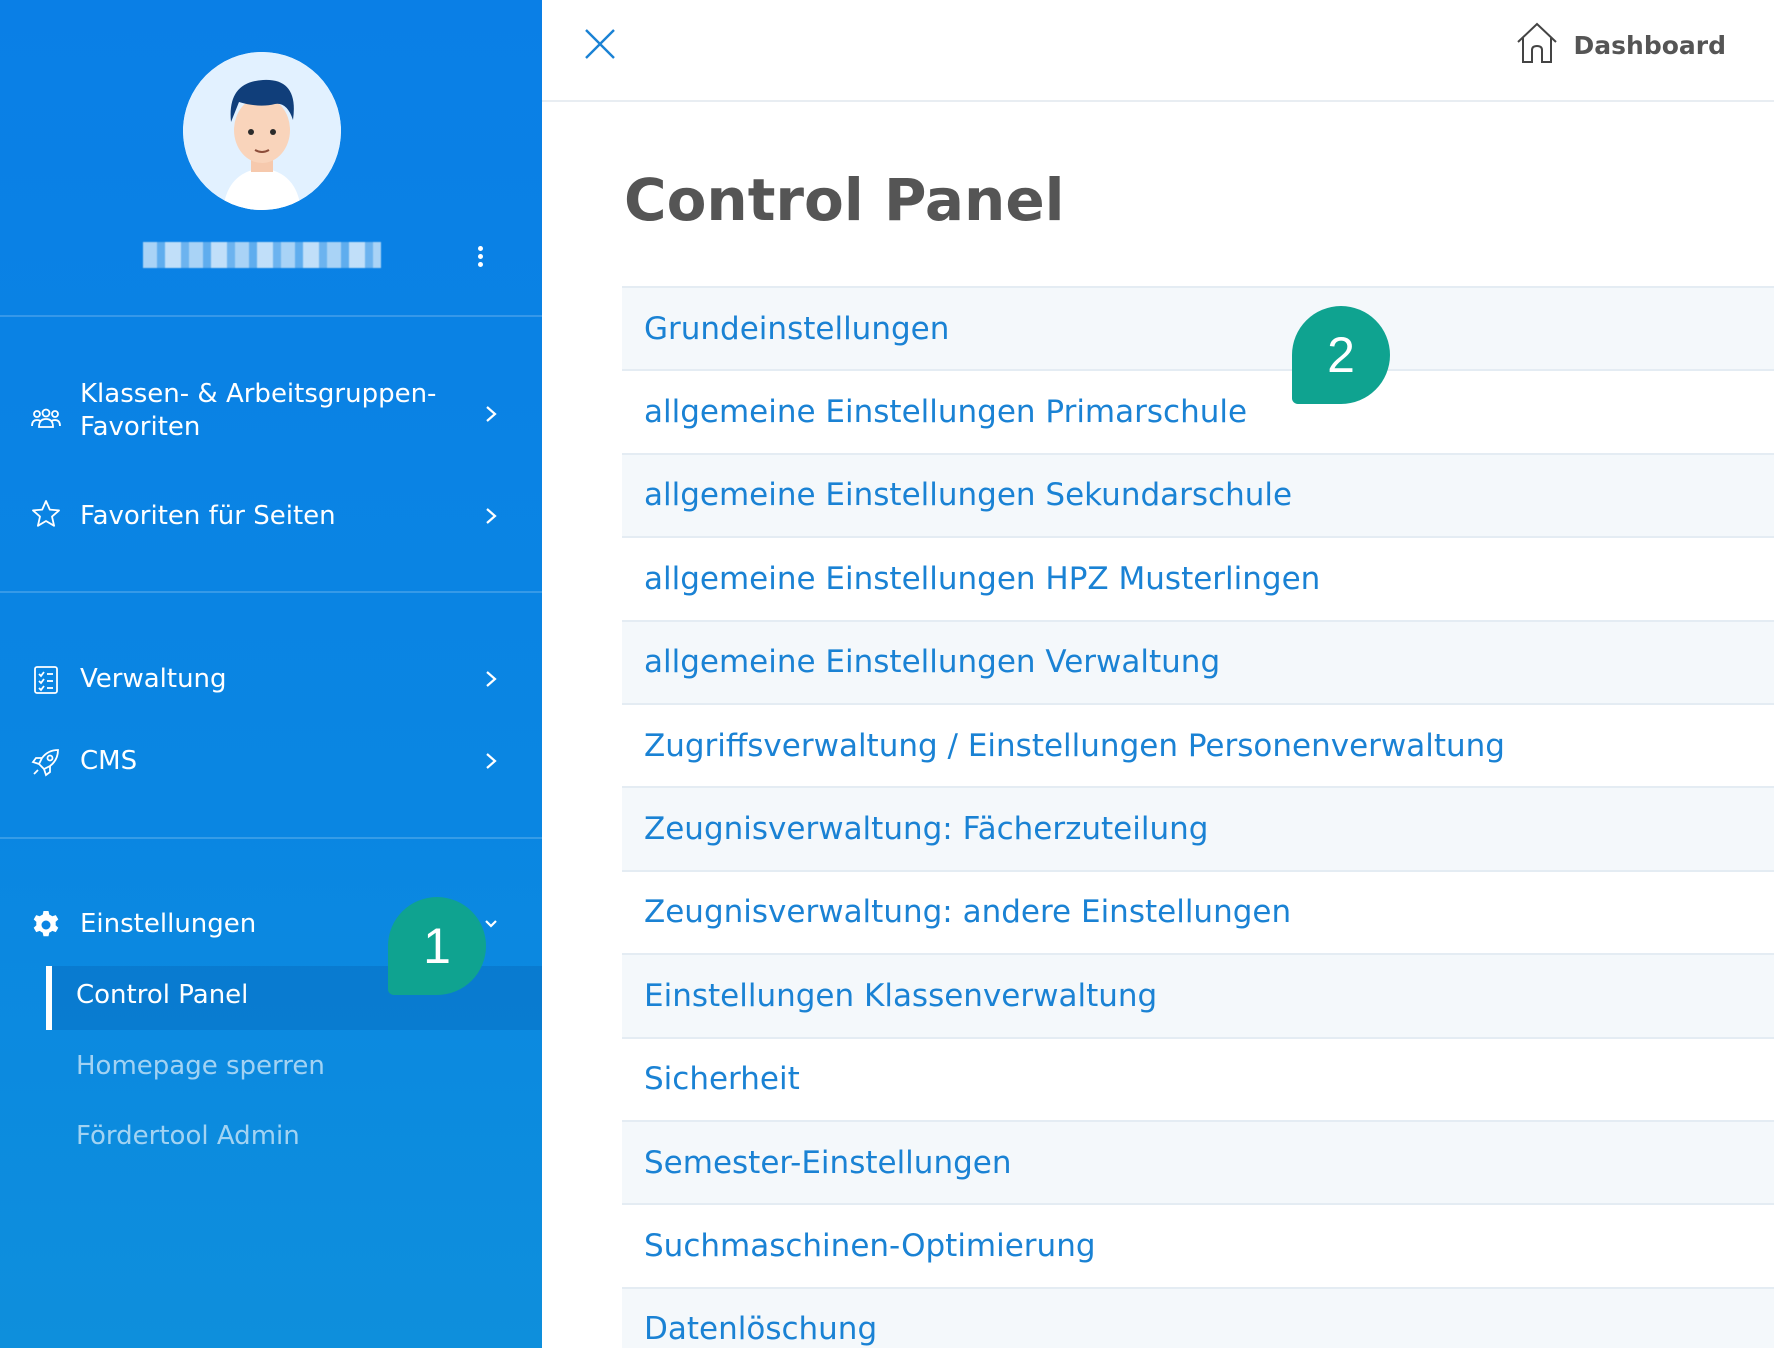  What do you see at coordinates (1649, 45) in the screenshot?
I see `dashboard-label: Dashboard` at bounding box center [1649, 45].